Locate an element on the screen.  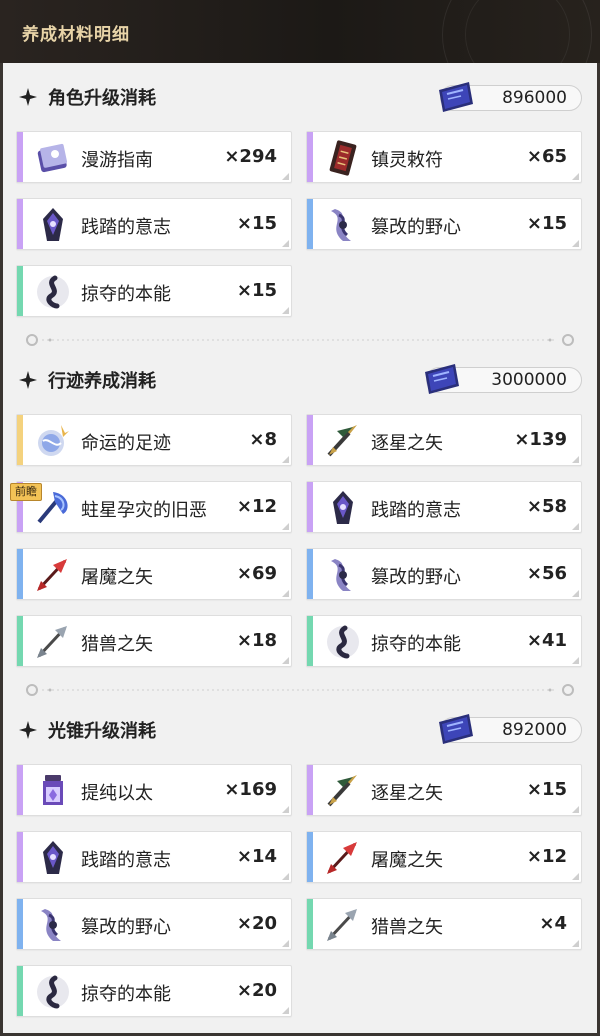
section-title: 光锥升级消耗 is located at coordinates (102, 731).